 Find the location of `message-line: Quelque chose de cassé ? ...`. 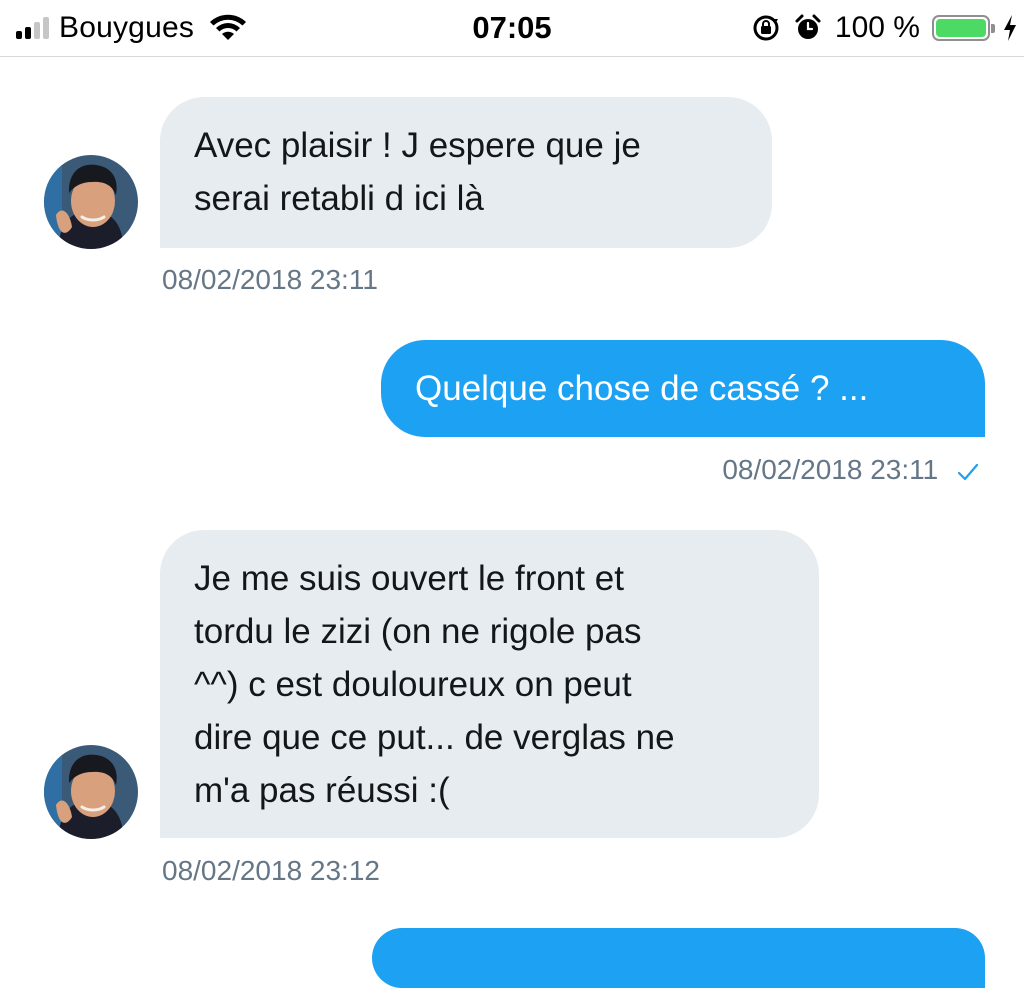

message-line: Quelque chose de cassé ? ... is located at coordinates (642, 388).